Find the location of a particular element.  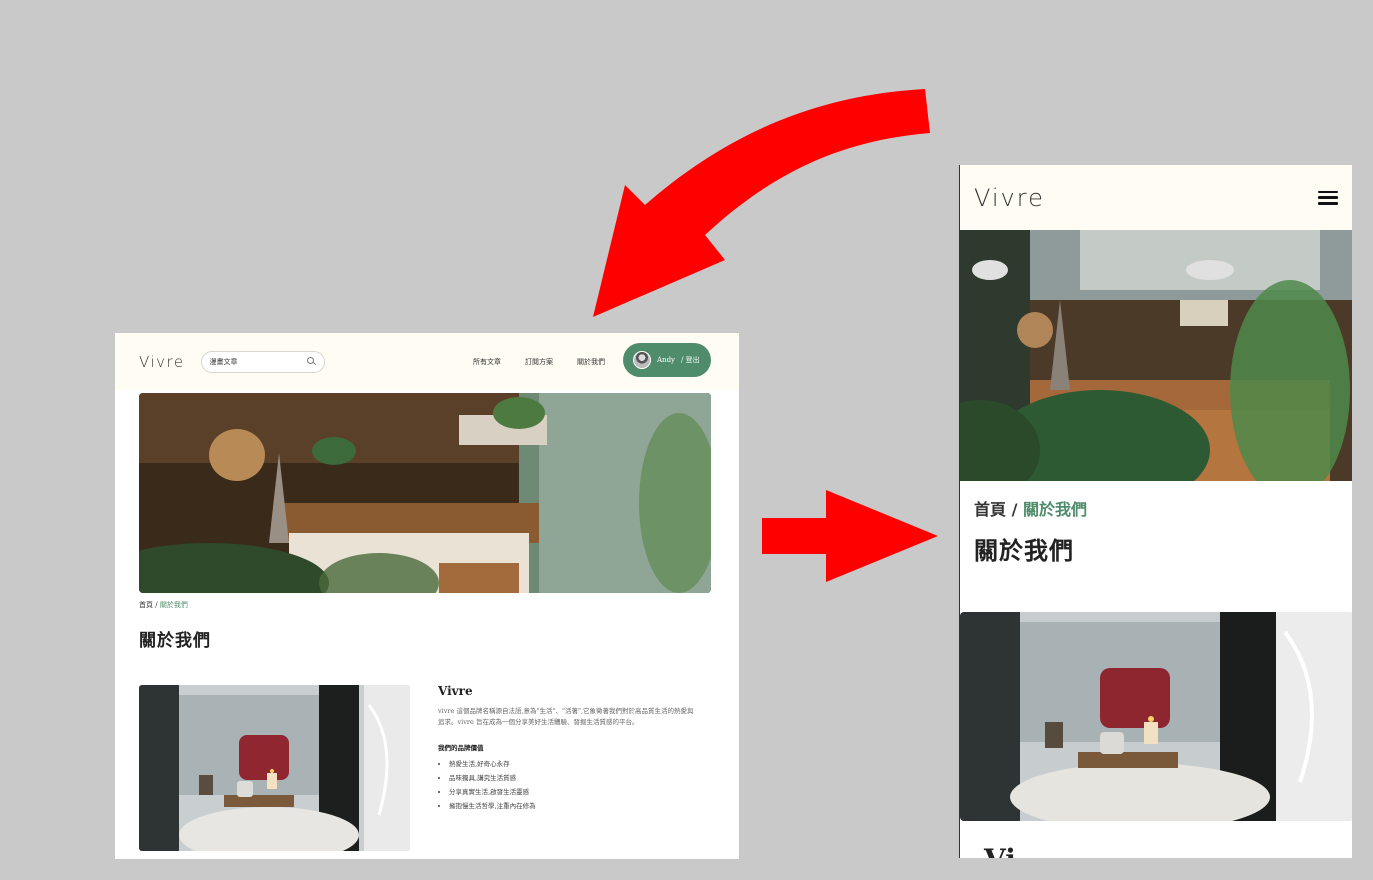

about-heading-partial: Vi is located at coordinates (1000, 850).